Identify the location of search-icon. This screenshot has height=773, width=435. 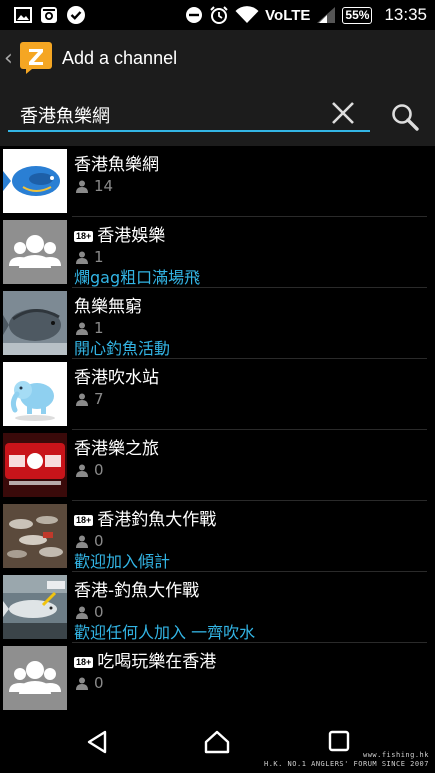
(405, 119).